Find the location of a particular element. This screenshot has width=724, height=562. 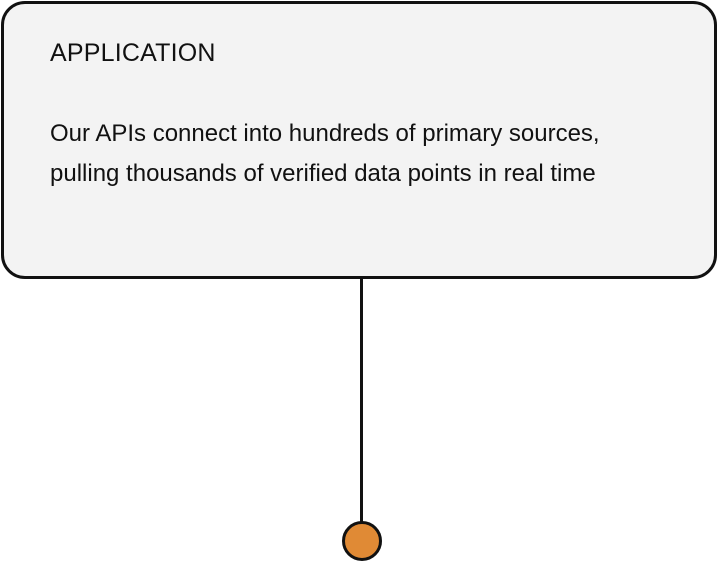

timeline-node is located at coordinates (362, 541).